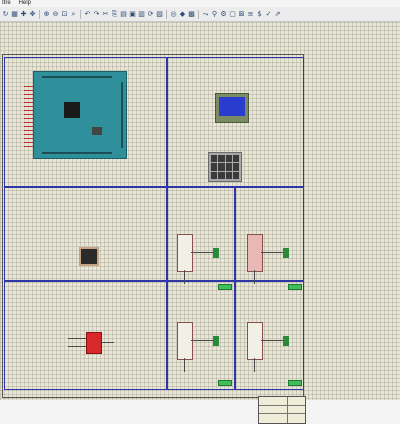  I want to click on new-sheet-icon: ▢, so click(232, 14).